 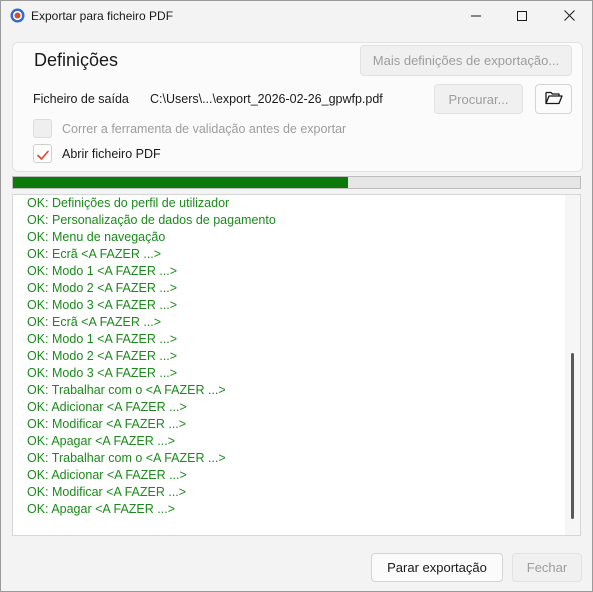 I want to click on maximize-icon, so click(x=522, y=17).